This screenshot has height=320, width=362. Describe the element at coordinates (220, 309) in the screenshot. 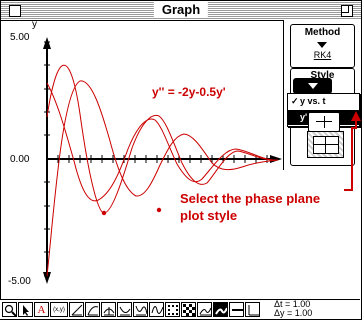

I see `thick-line-icon` at that location.